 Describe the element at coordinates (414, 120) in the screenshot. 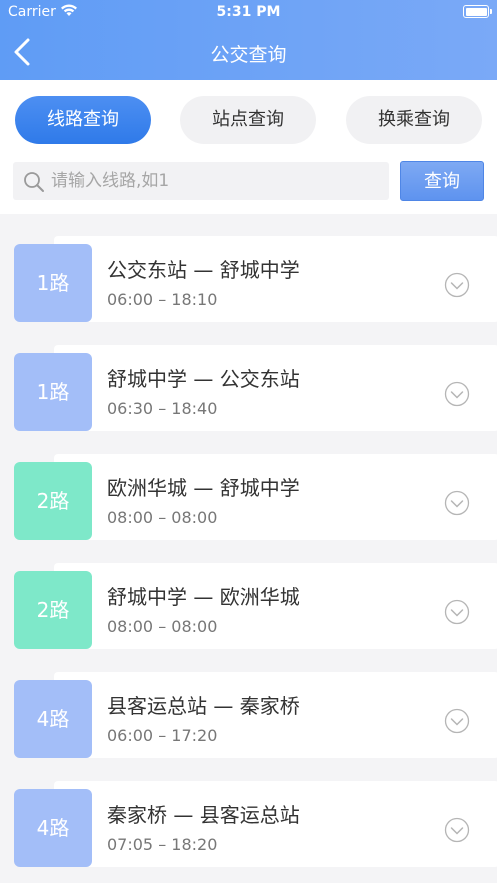

I see `tab-transfer-query: 换乘查询` at that location.